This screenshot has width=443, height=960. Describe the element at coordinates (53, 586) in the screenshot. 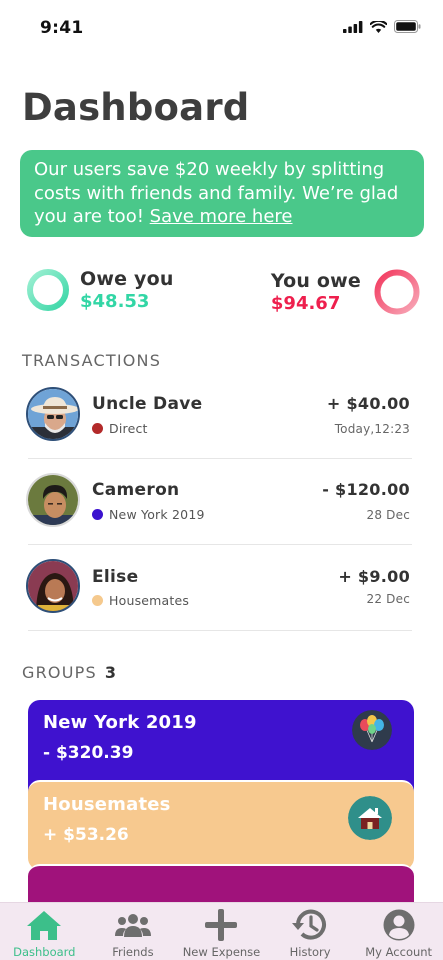

I see `avatar-elise` at that location.